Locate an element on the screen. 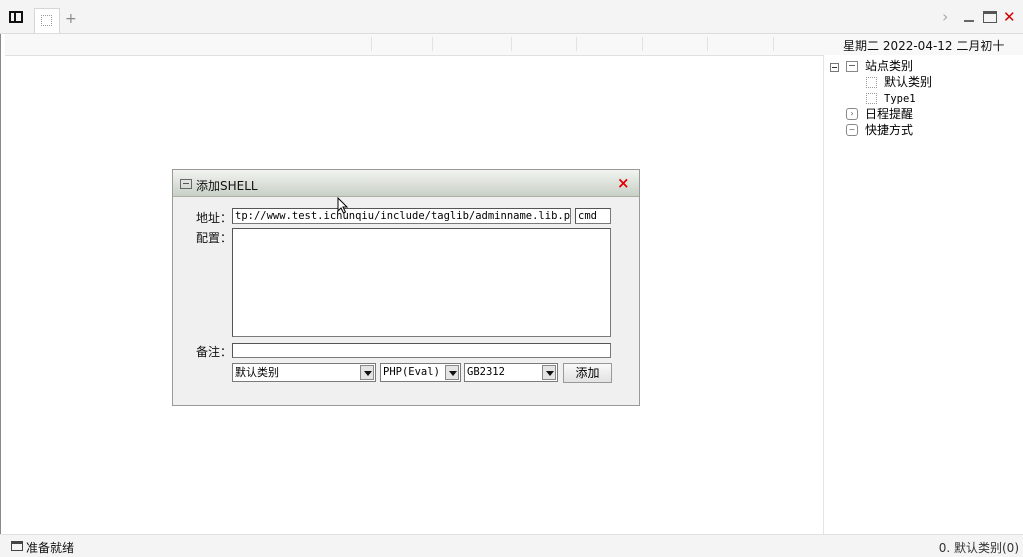 This screenshot has height=557, width=1023. address-toolbar is located at coordinates (414, 45).